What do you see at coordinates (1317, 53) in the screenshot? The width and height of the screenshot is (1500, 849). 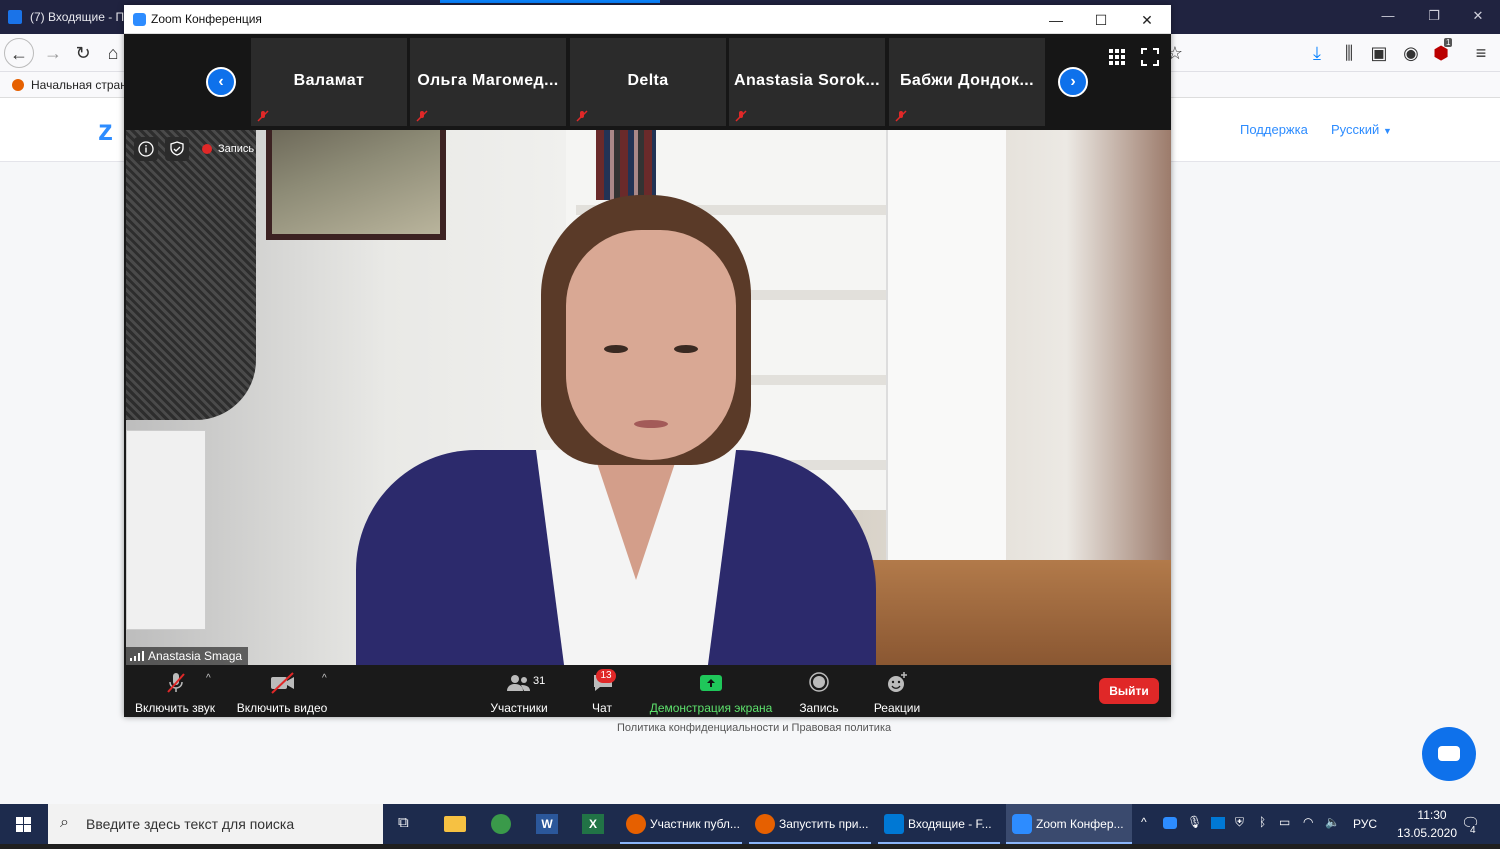 I see `download-icon: ⤓` at bounding box center [1317, 53].